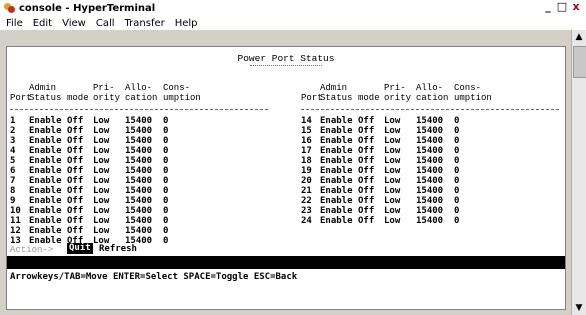 This screenshot has width=586, height=315. I want to click on table-cell: 1, so click(13, 121).